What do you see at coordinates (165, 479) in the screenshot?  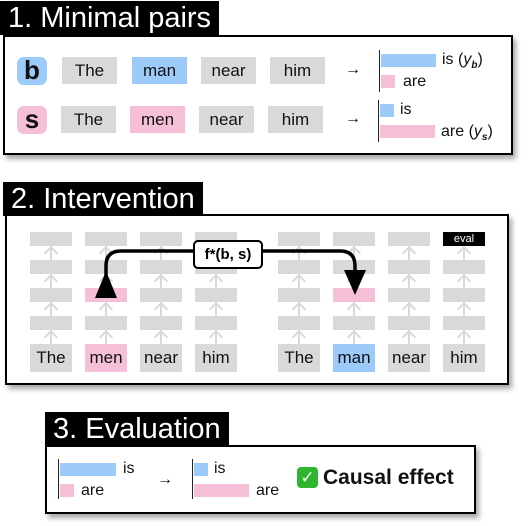 I see `arrow-icon: →` at bounding box center [165, 479].